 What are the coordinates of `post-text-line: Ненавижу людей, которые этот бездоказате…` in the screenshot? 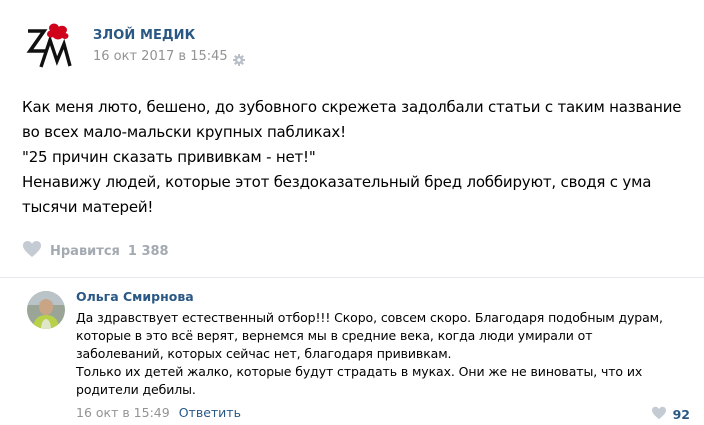 It's located at (337, 182).